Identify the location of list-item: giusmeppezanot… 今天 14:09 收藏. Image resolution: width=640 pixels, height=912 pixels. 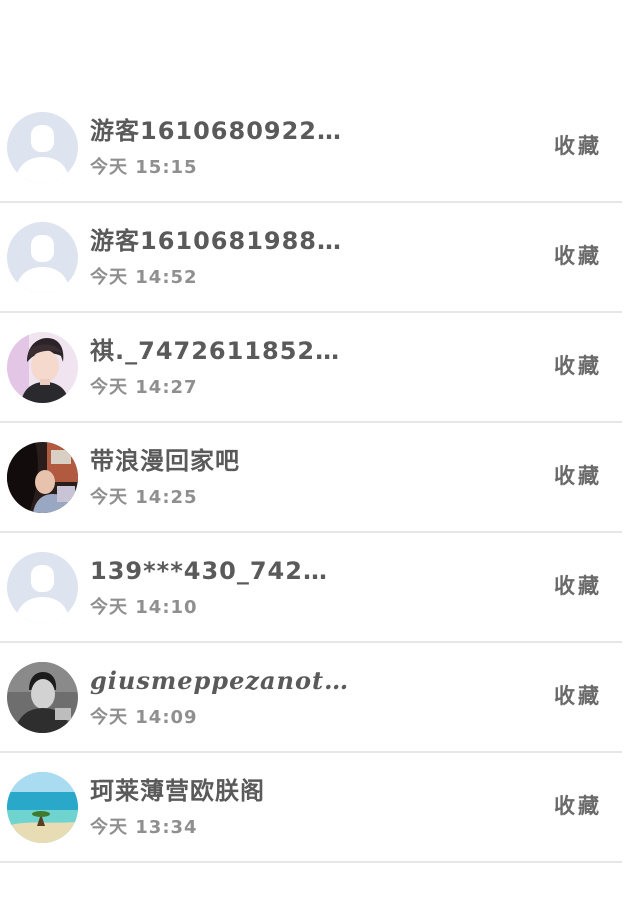
(311, 698).